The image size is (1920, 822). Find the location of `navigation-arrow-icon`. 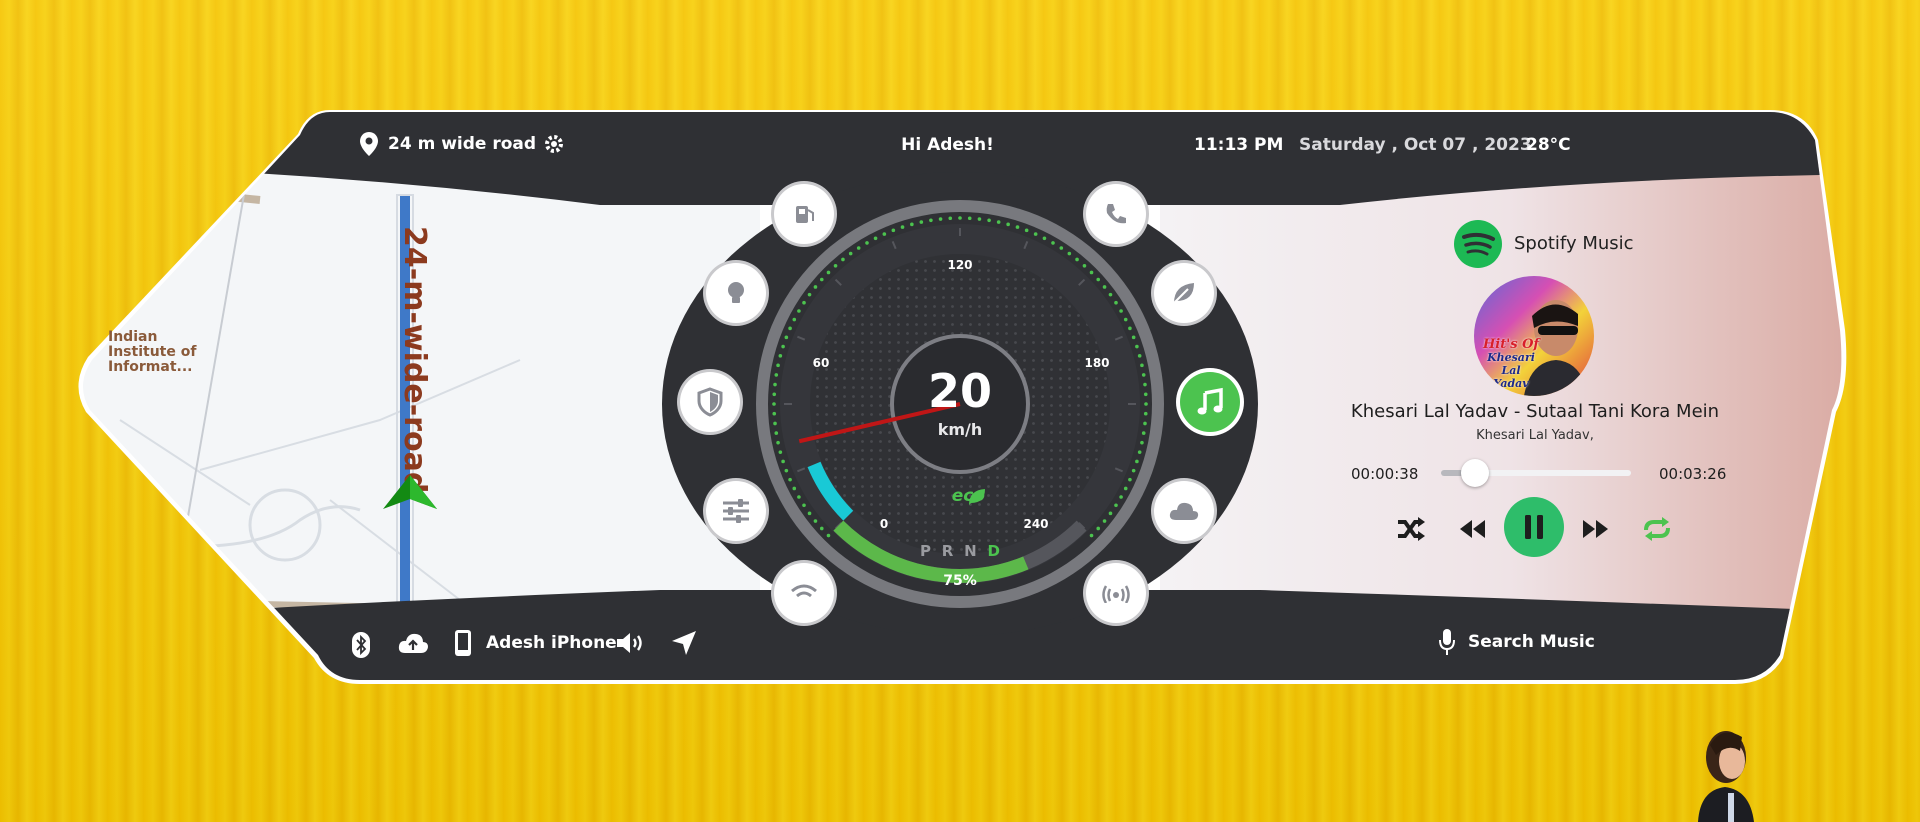

navigation-arrow-icon is located at coordinates (410, 492).